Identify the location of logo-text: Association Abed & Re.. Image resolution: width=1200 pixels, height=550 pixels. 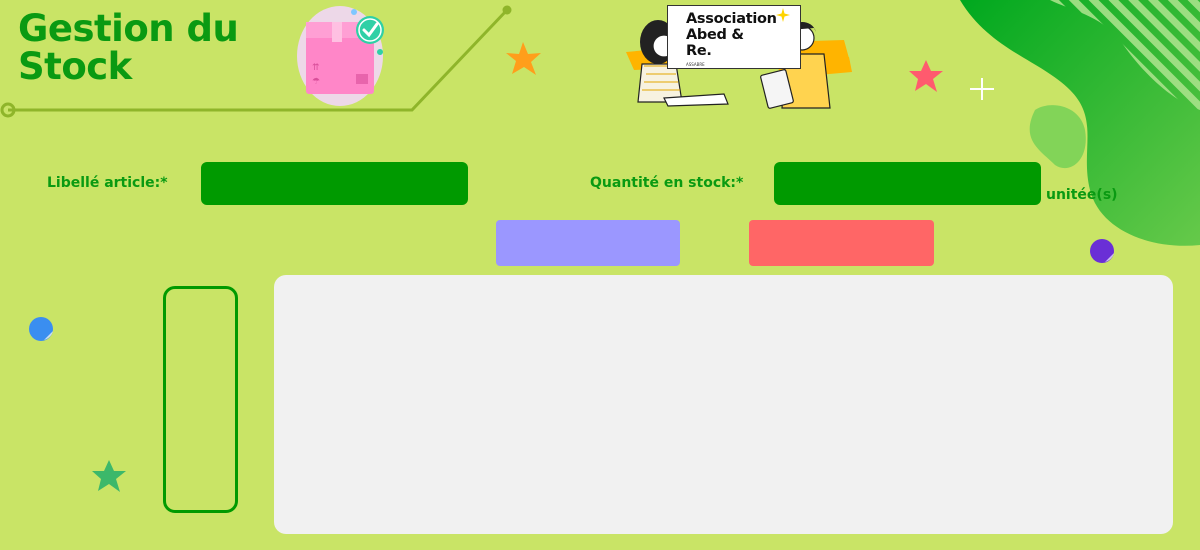
(731, 35).